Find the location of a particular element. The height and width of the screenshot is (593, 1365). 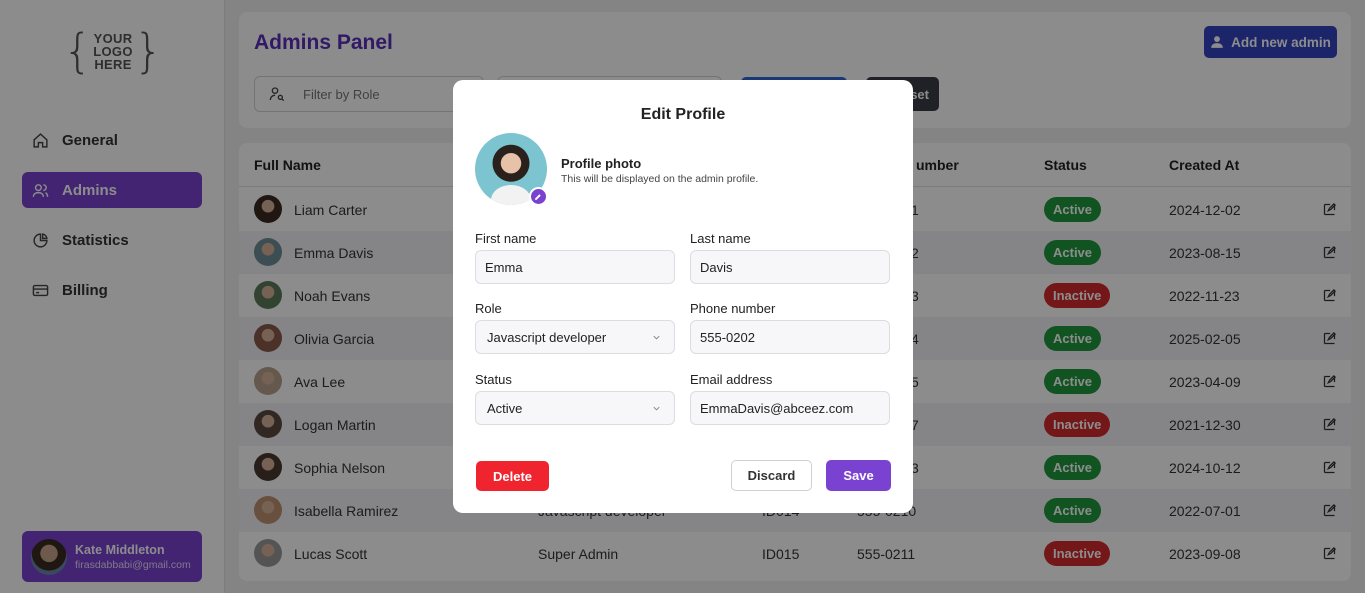

photo-label: Profile photo is located at coordinates (601, 163).